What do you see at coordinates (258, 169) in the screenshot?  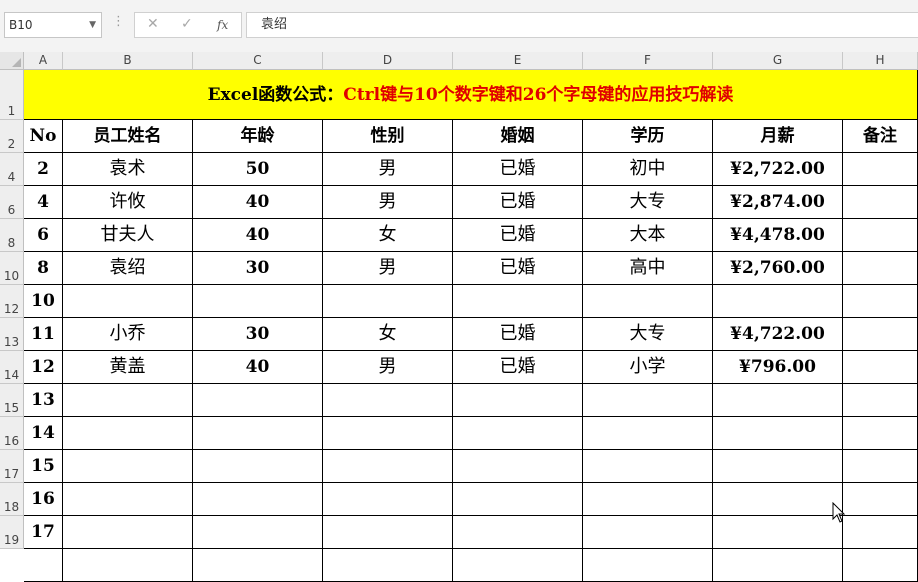 I see `table-cell: 50` at bounding box center [258, 169].